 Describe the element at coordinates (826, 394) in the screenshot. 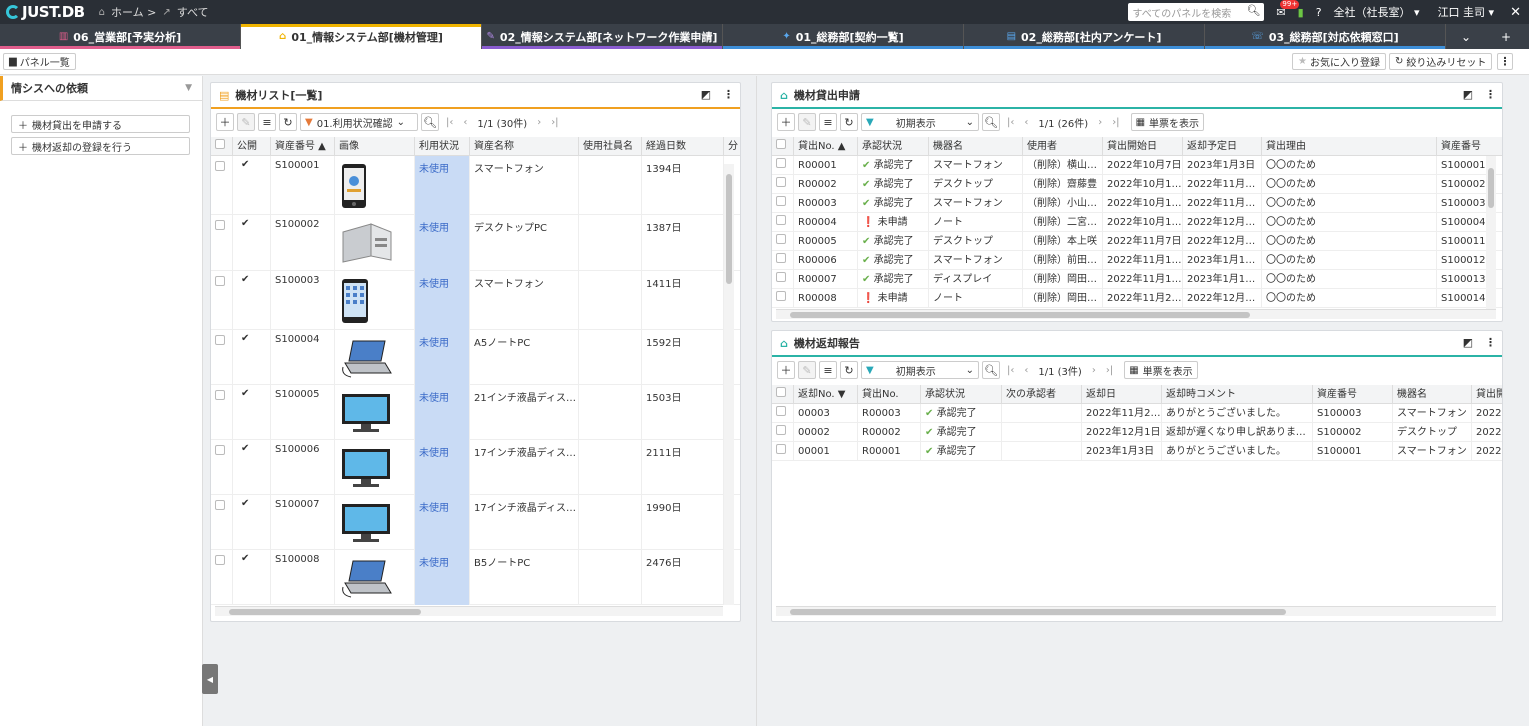

I see `col-return-no: 返却No. ▼` at that location.